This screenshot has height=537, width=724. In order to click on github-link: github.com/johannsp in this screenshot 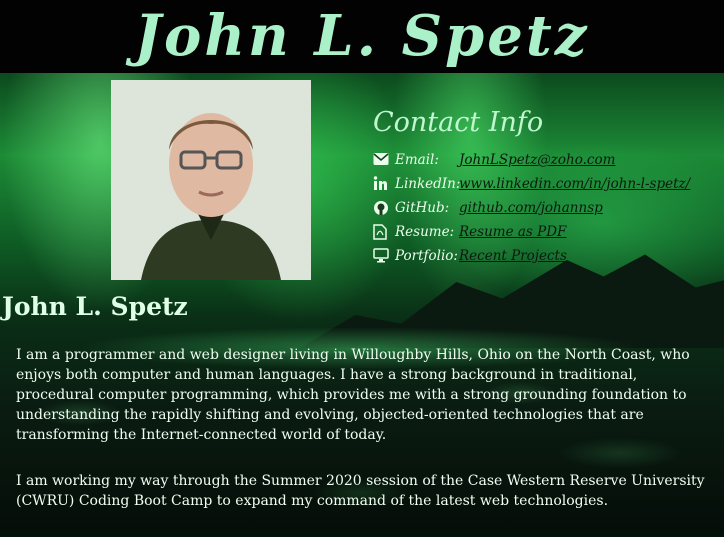, I will do `click(531, 208)`.